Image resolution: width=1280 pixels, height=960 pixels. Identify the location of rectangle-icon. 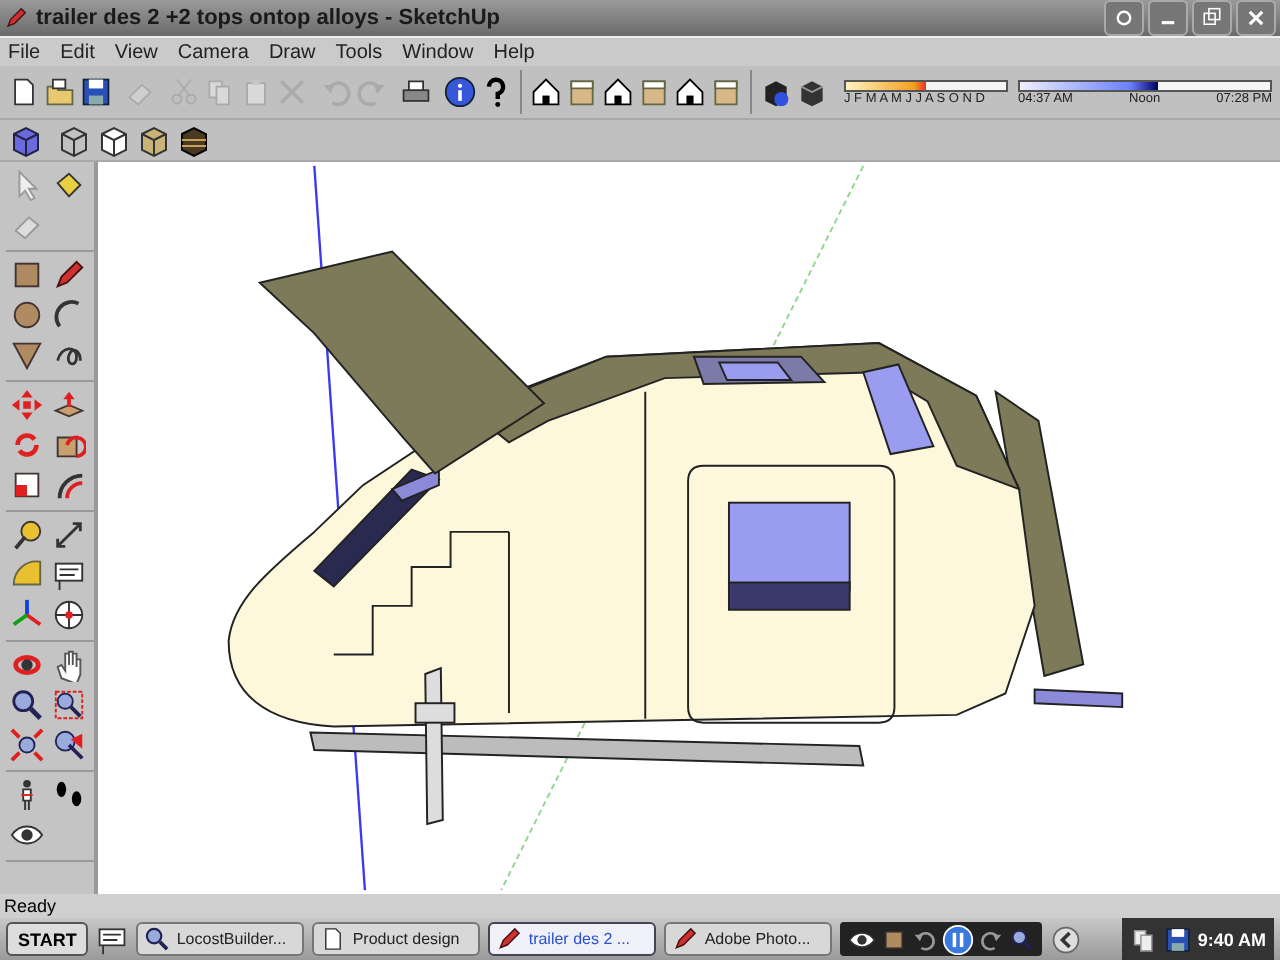
(27, 275).